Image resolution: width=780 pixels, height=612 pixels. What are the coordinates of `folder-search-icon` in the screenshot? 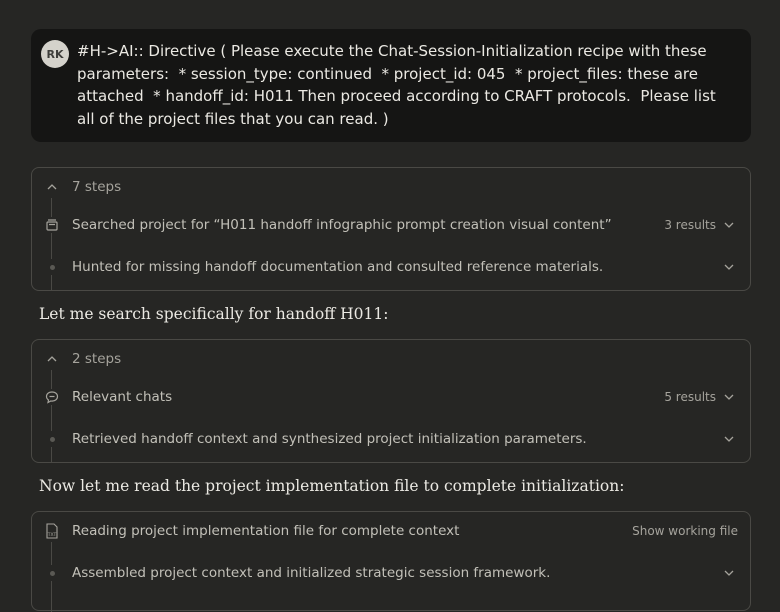 It's located at (52, 225).